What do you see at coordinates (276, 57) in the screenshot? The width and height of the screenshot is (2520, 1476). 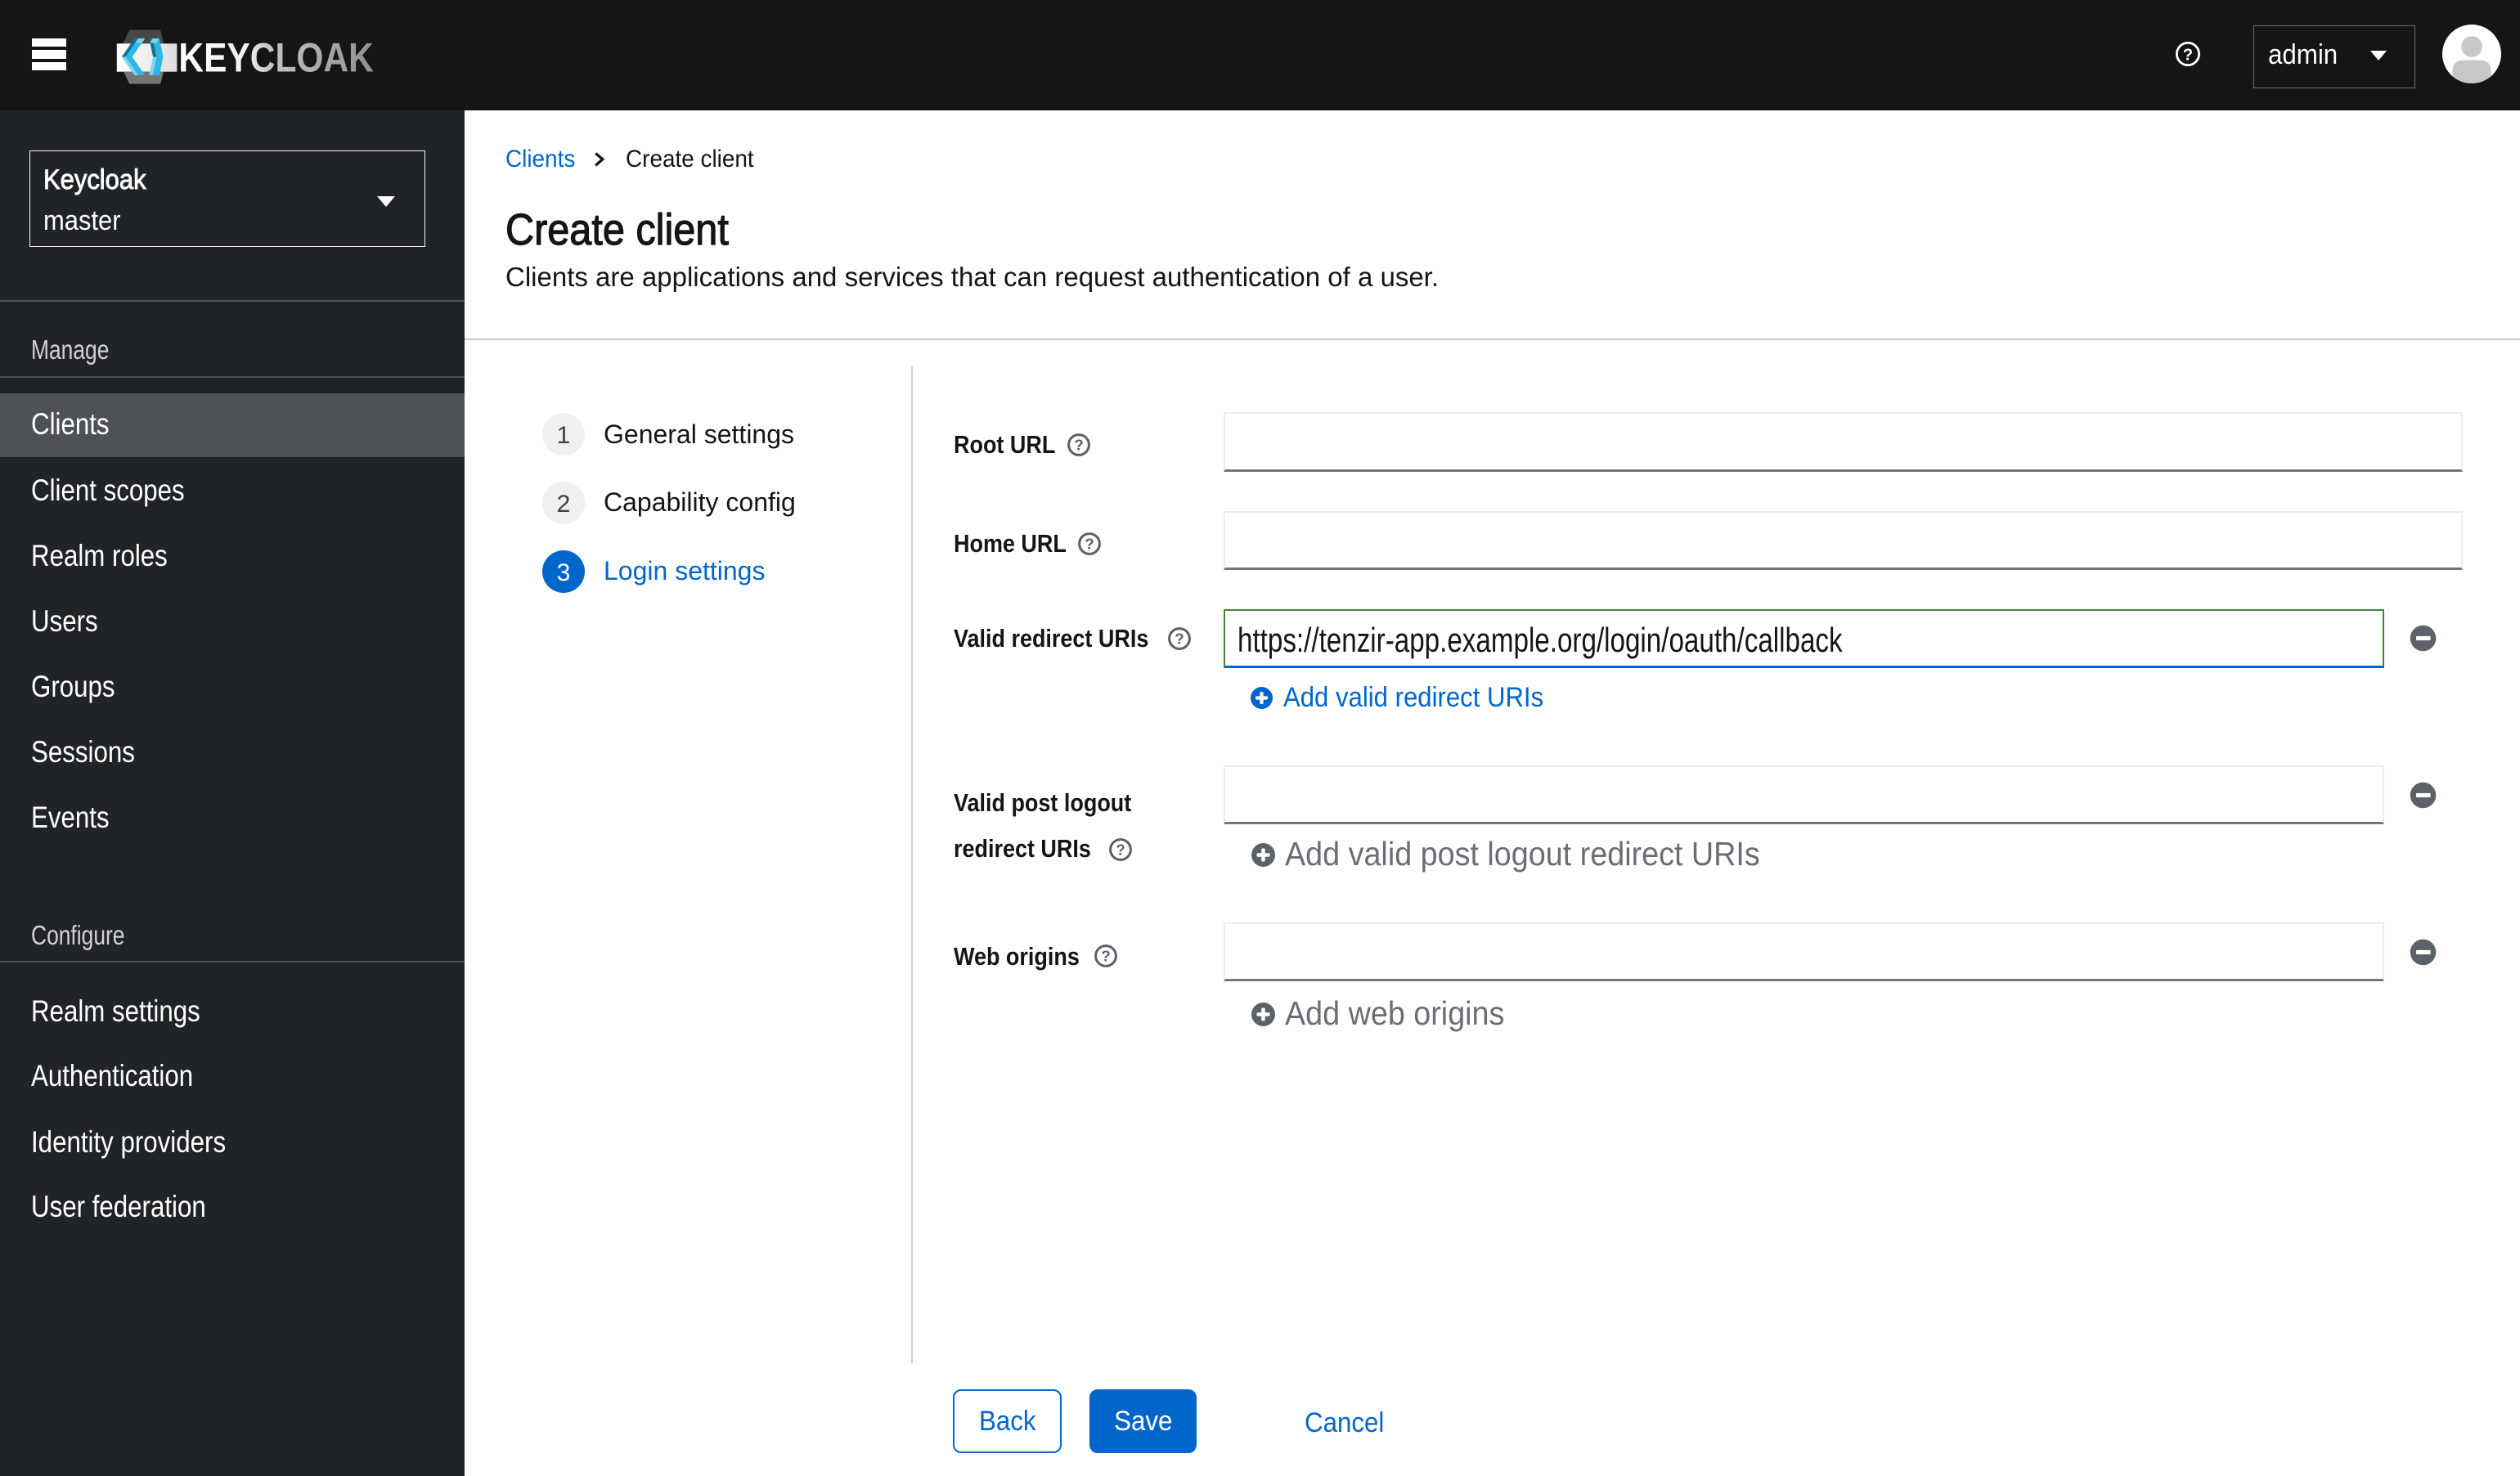 I see `svg-text: KEYCLOAK` at bounding box center [276, 57].